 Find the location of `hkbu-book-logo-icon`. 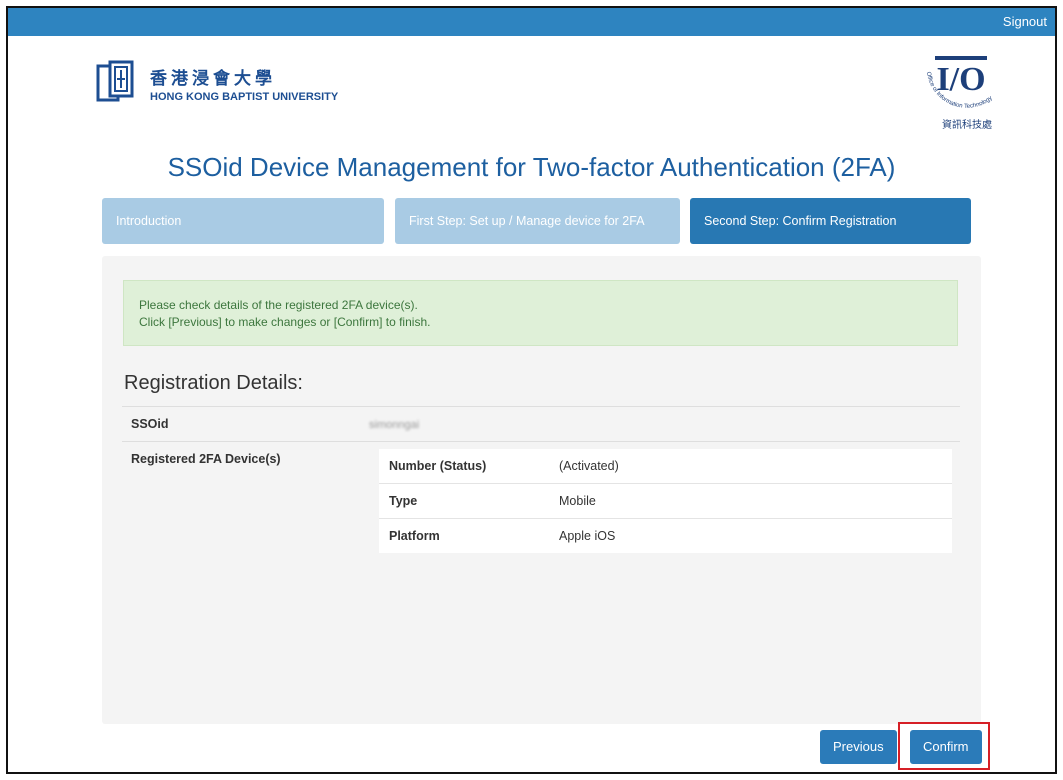

hkbu-book-logo-icon is located at coordinates (115, 81).